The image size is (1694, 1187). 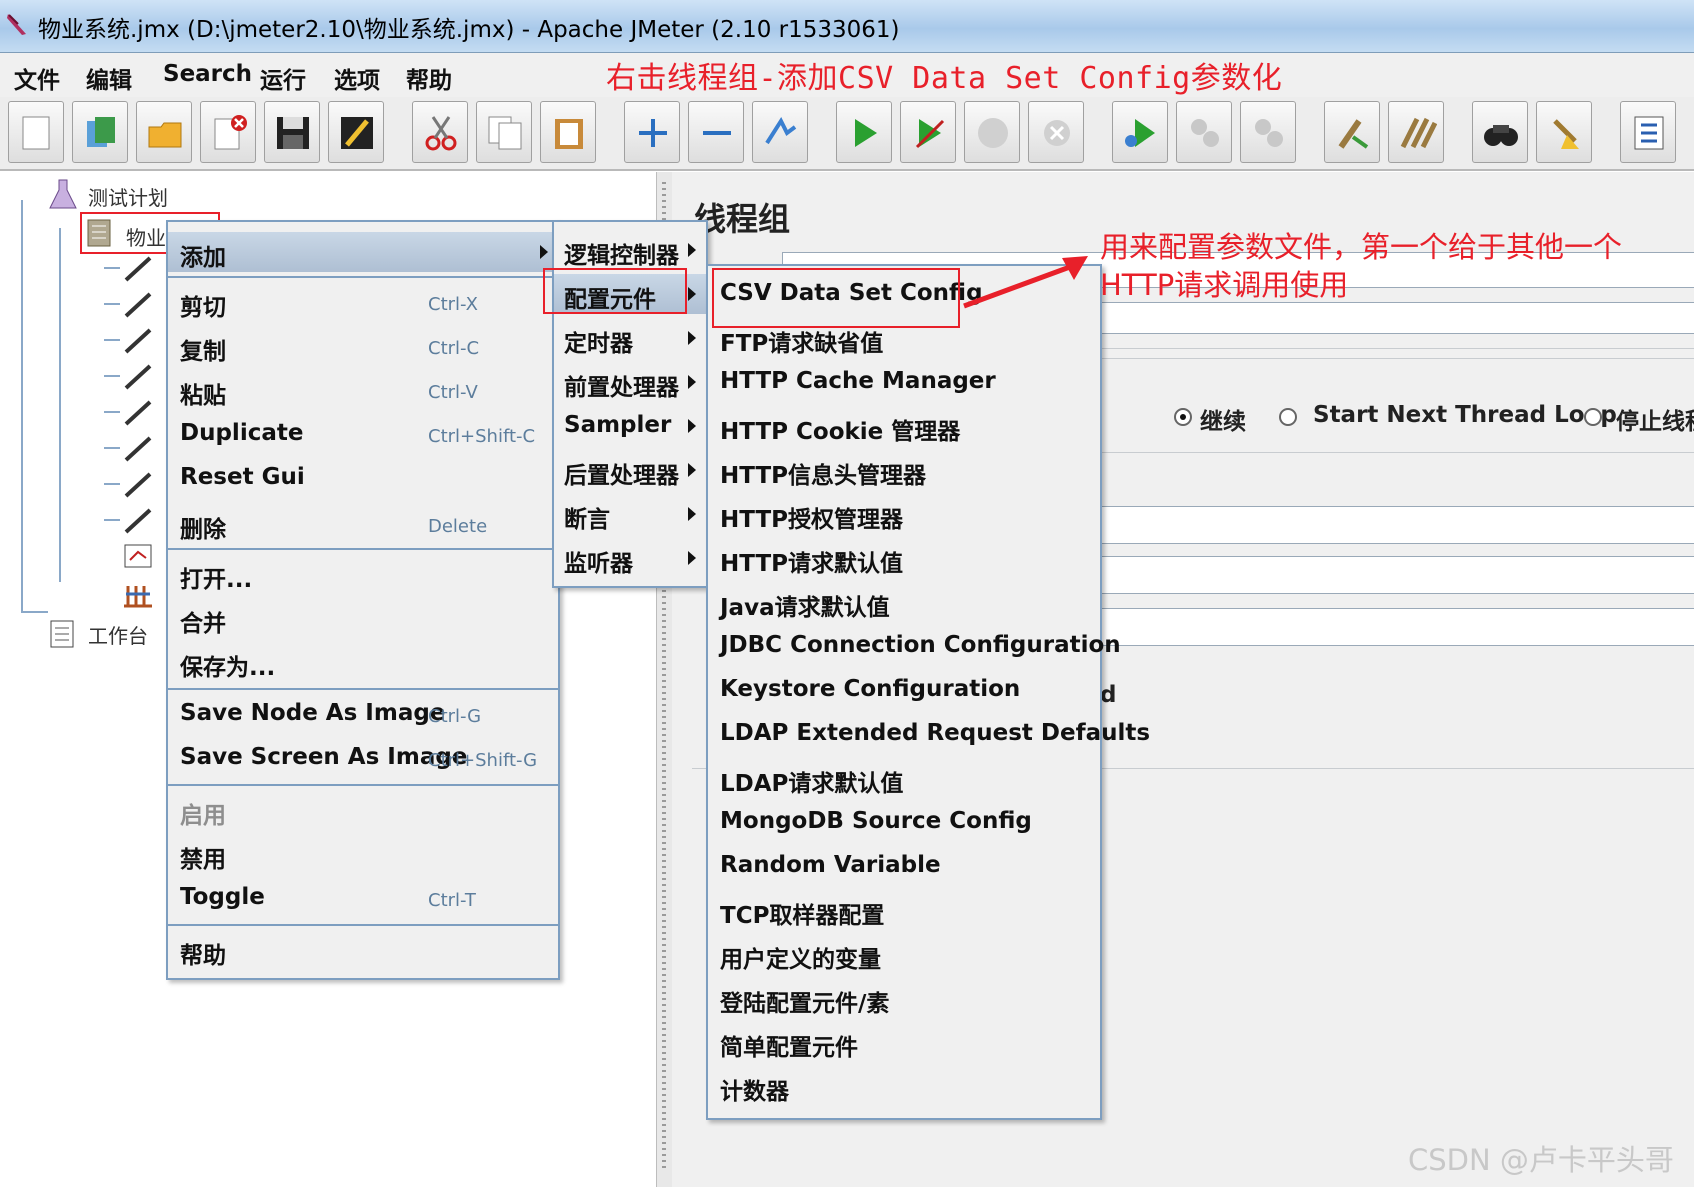 I want to click on annotation-right-line2: HTTP请求调用使用, so click(x=1224, y=285).